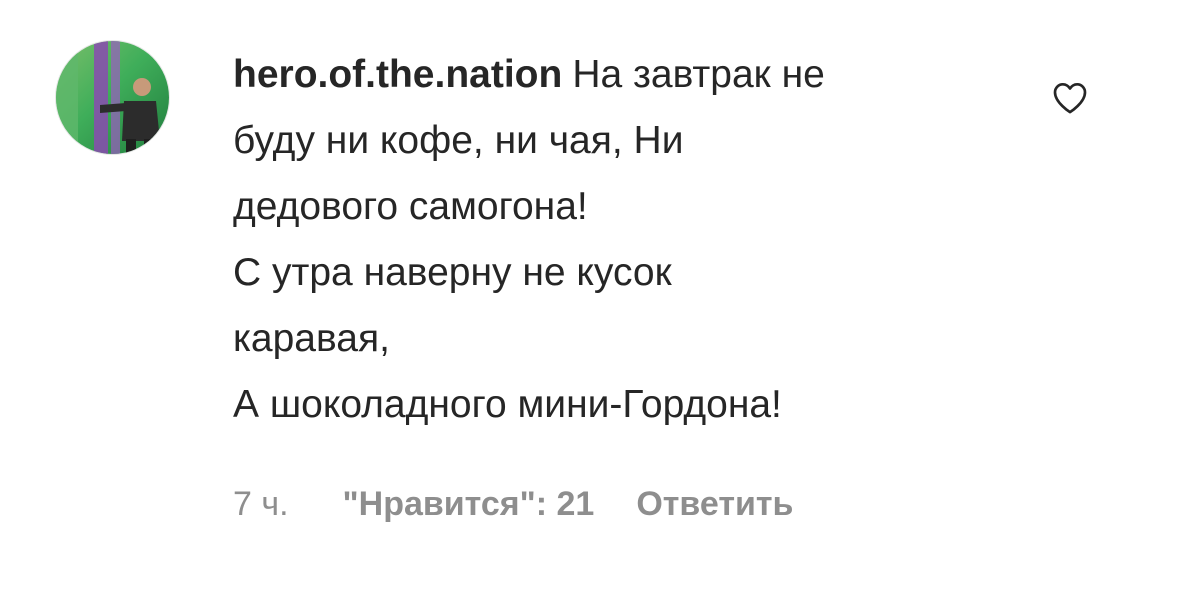 The image size is (1193, 600). I want to click on comment-text-line: буду ни кофе, ни чая, Ни, so click(458, 140).